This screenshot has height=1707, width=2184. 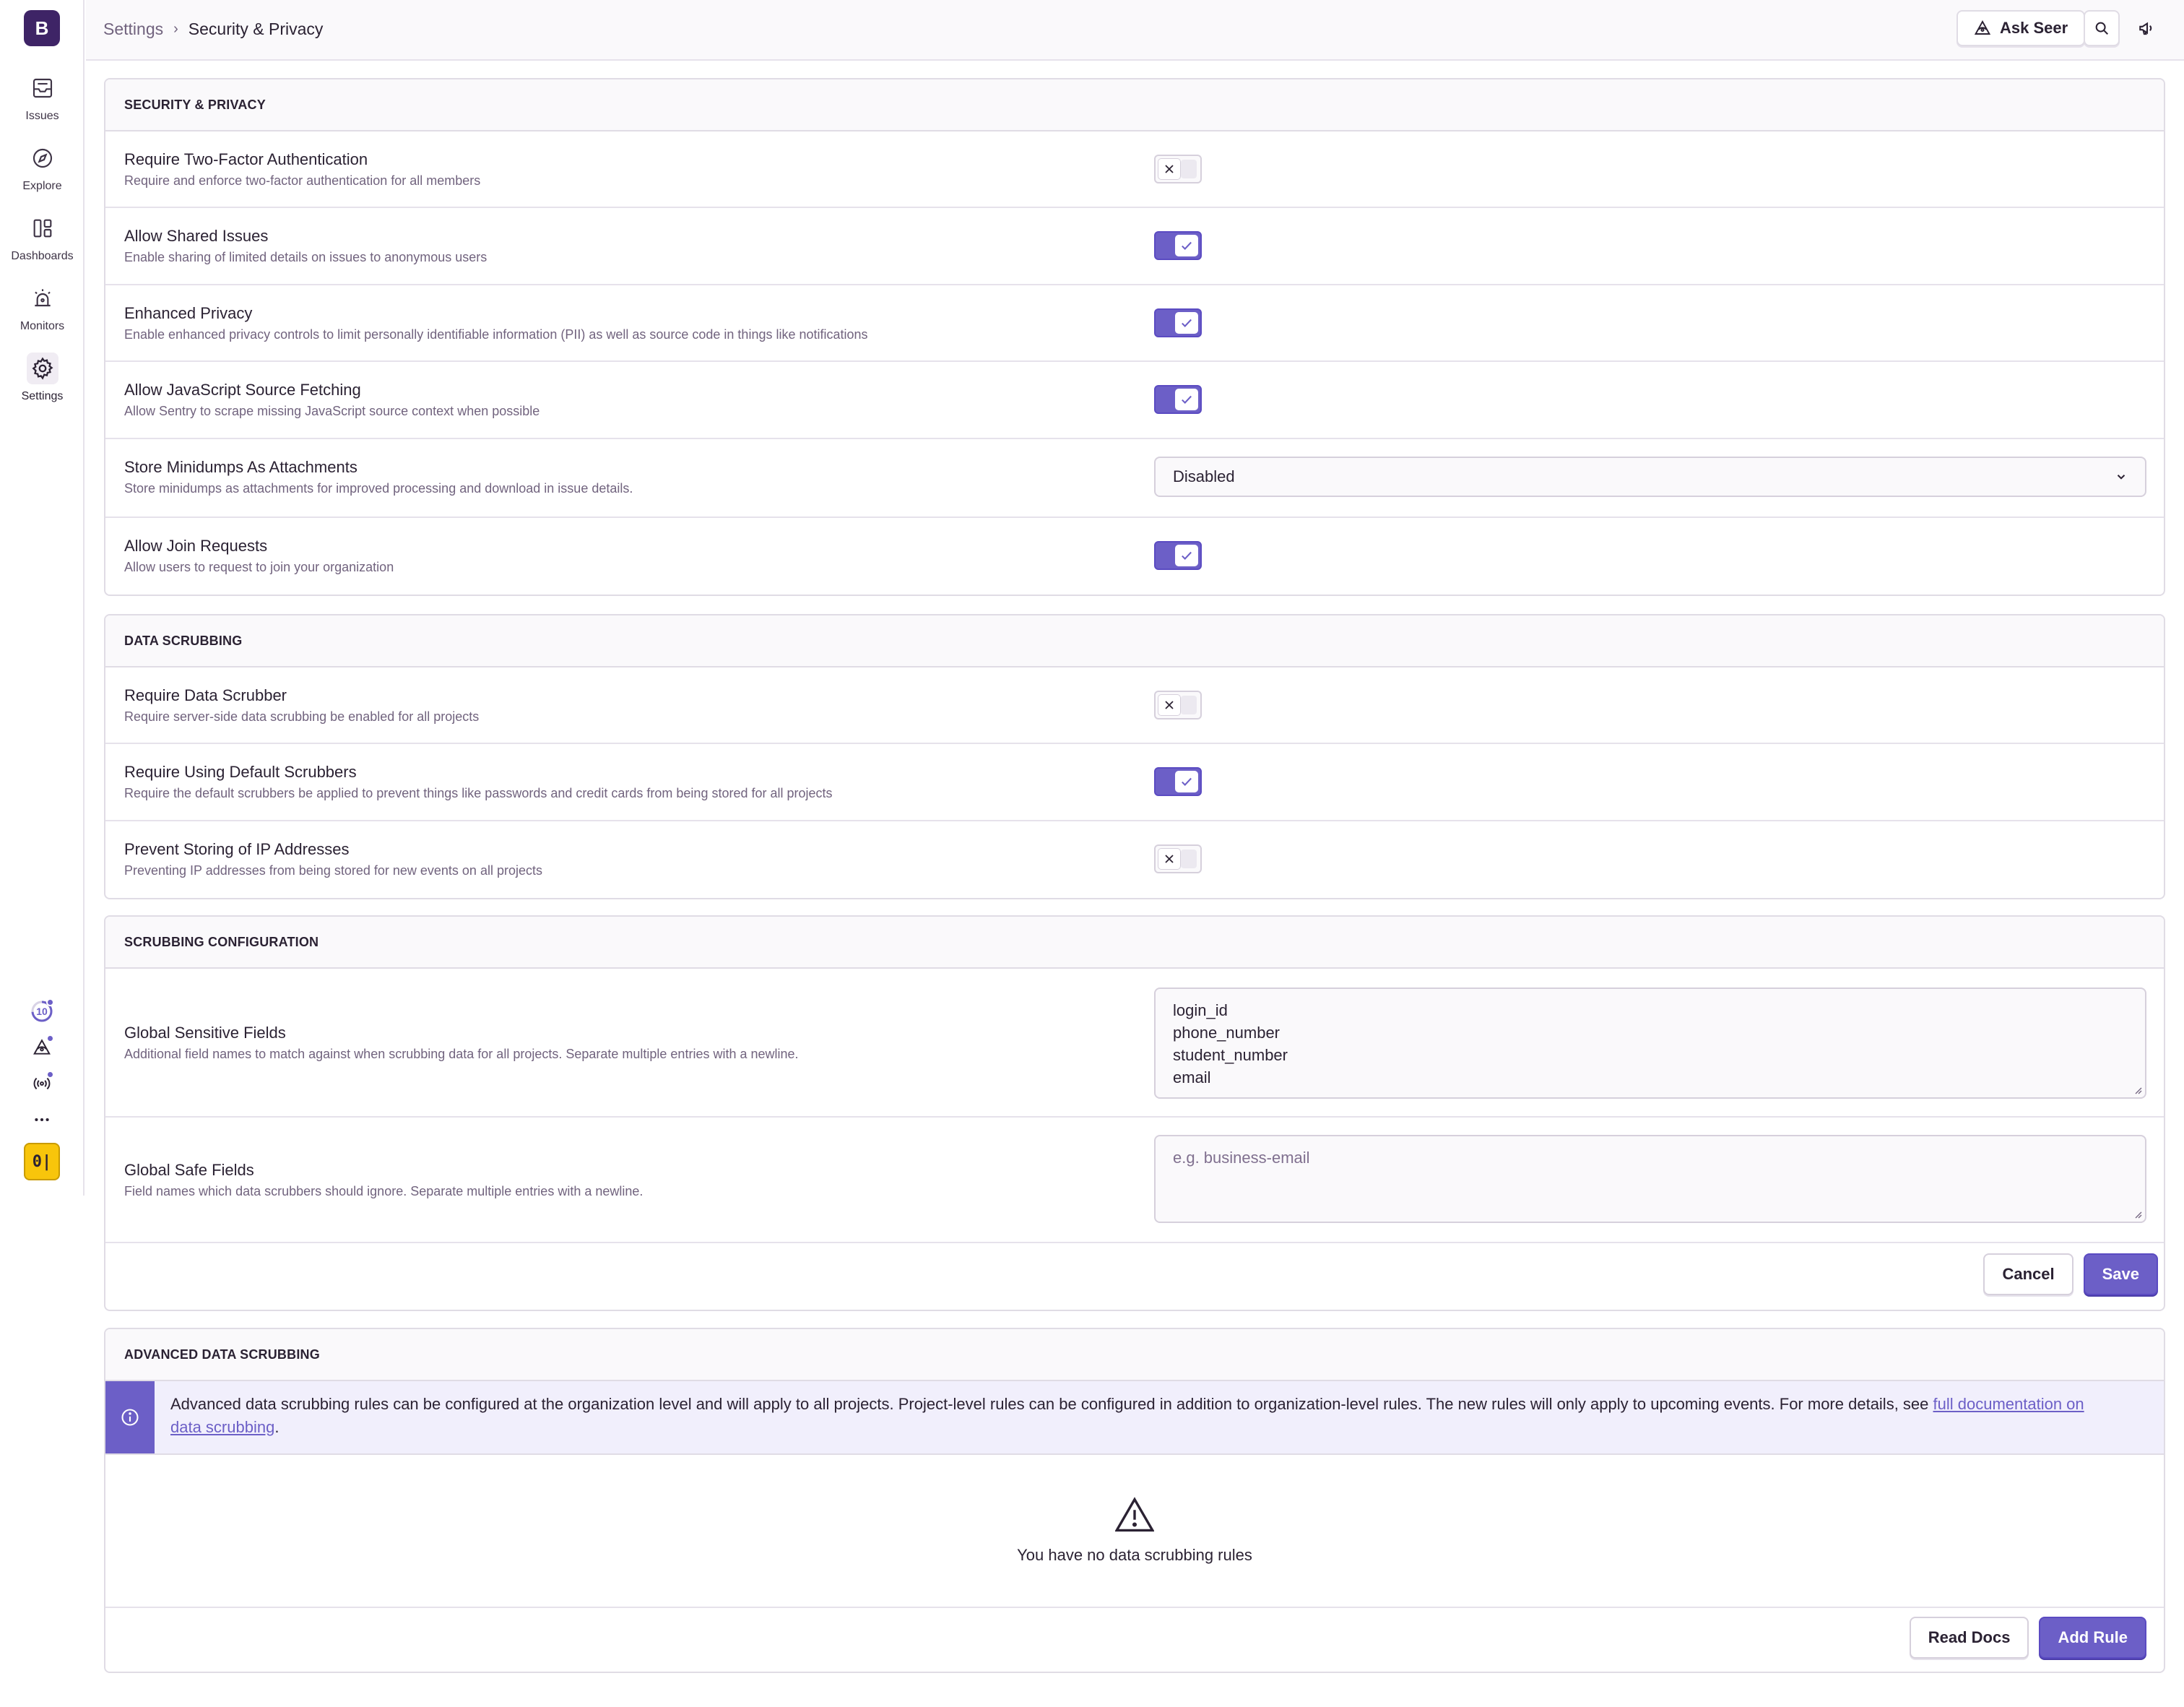 What do you see at coordinates (1982, 27) in the screenshot?
I see `seer-icon` at bounding box center [1982, 27].